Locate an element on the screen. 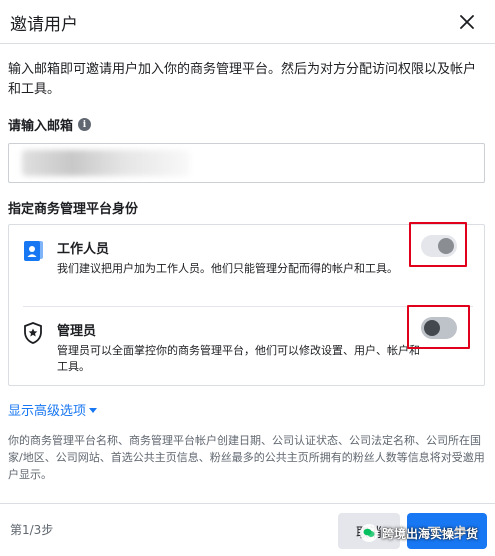 This screenshot has width=495, height=556. email-input is located at coordinates (246, 163).